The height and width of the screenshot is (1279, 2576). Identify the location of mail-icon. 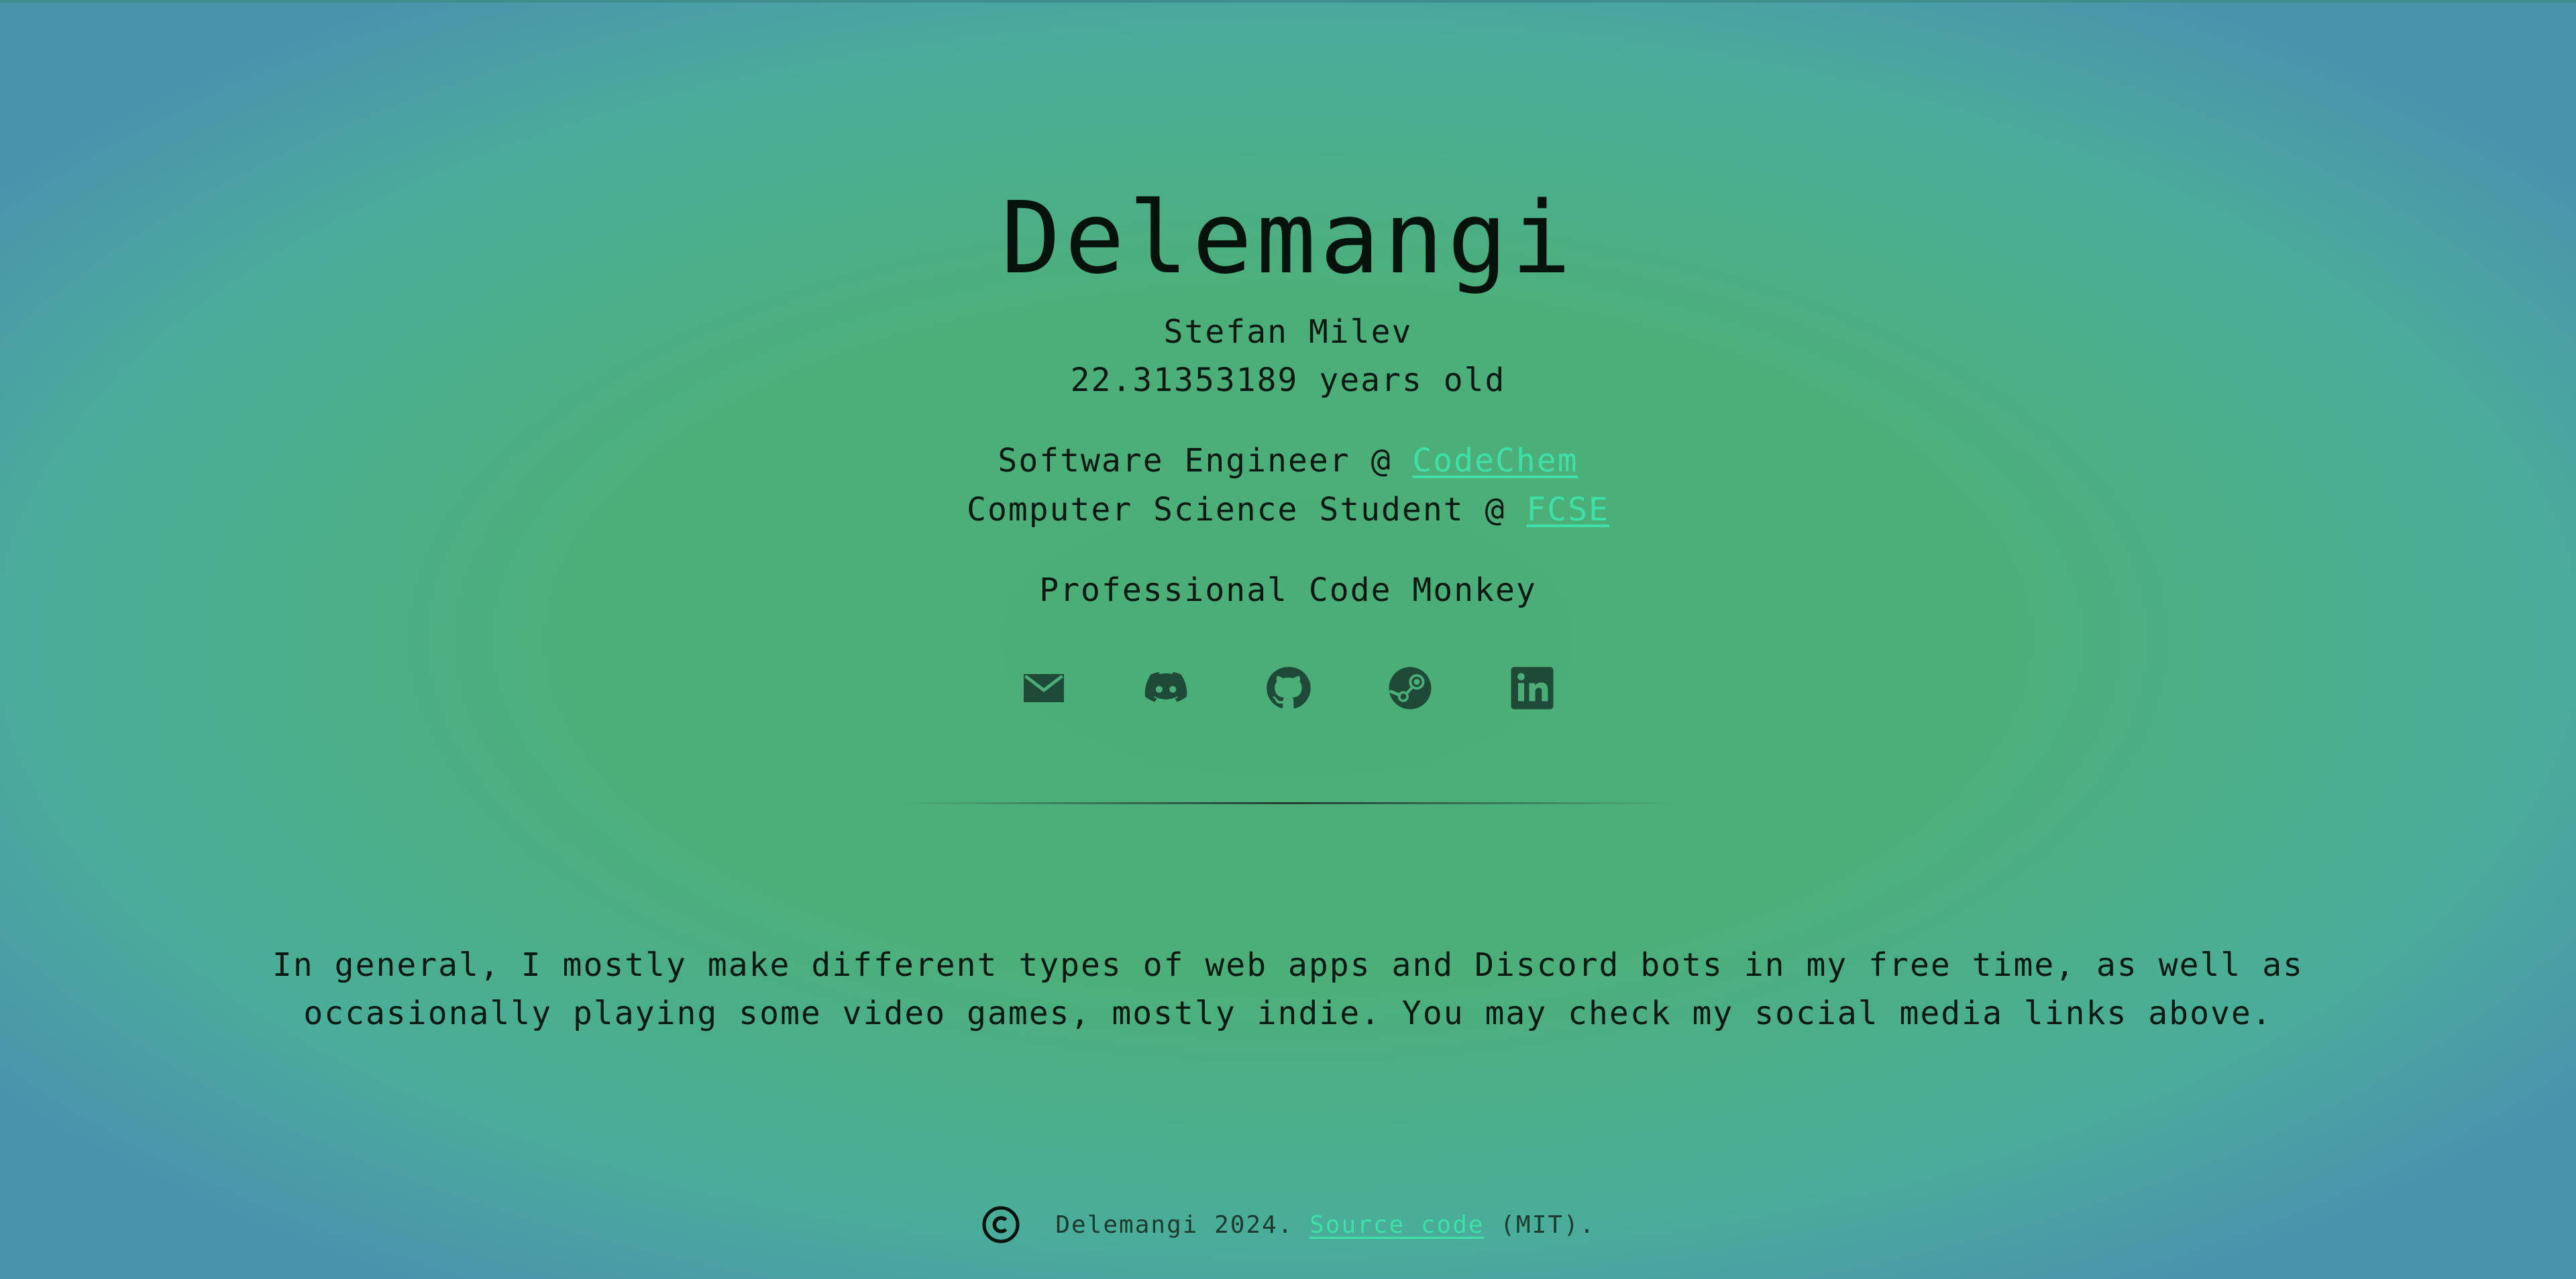
(1044, 688).